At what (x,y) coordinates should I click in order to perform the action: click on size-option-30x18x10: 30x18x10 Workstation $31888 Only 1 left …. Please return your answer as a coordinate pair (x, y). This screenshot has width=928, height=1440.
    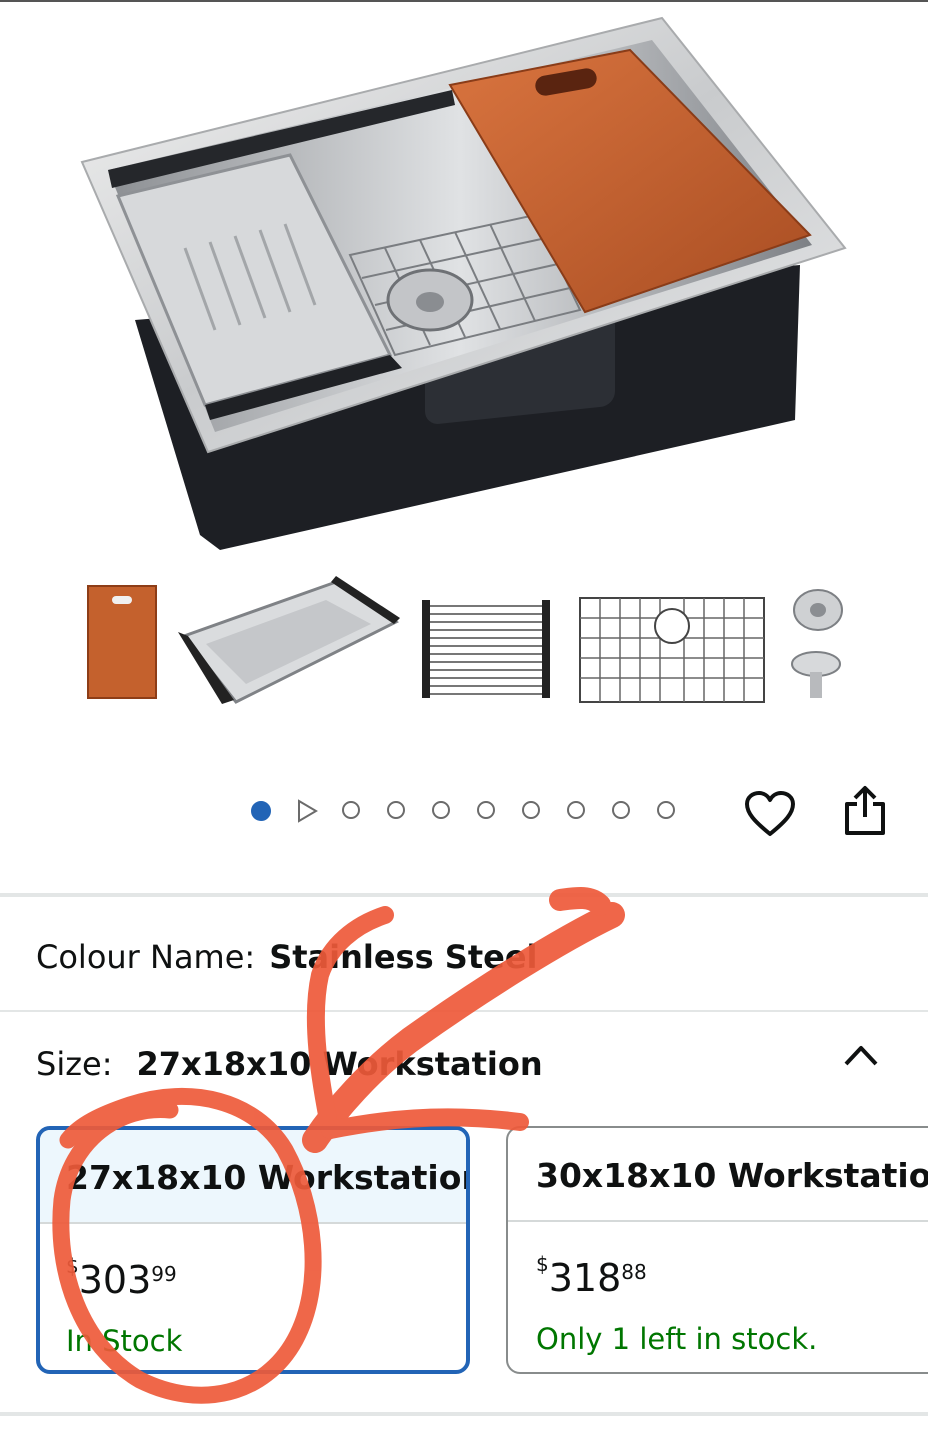
    Looking at the image, I should click on (717, 1250).